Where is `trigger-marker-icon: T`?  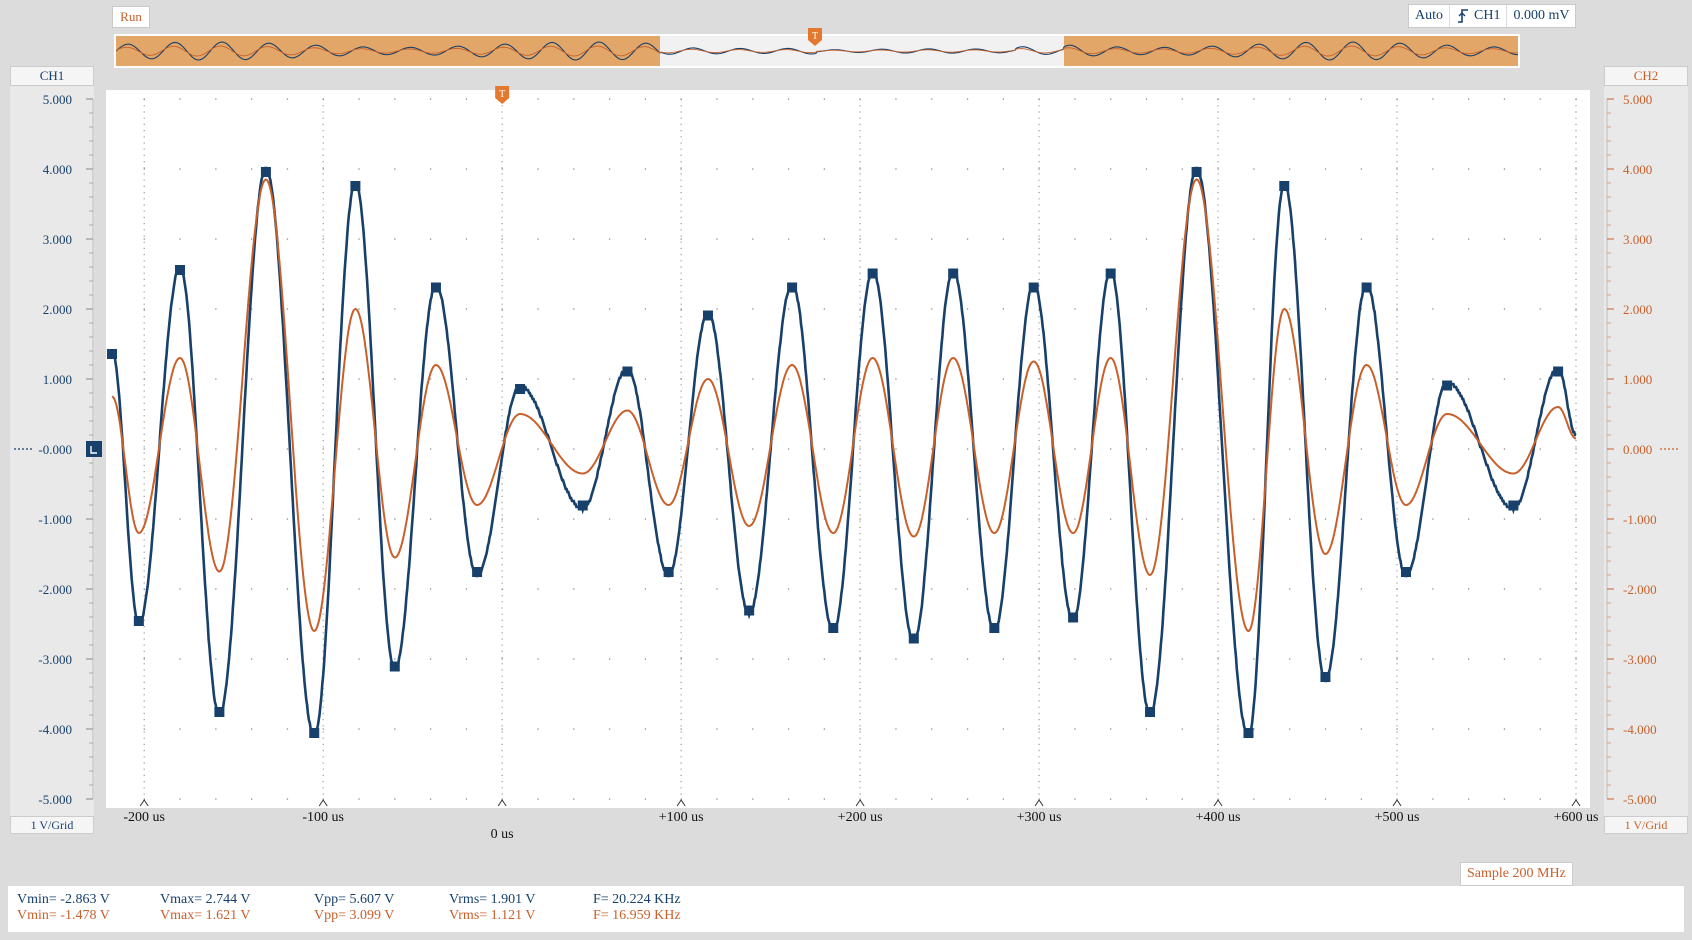
trigger-marker-icon: T is located at coordinates (502, 95).